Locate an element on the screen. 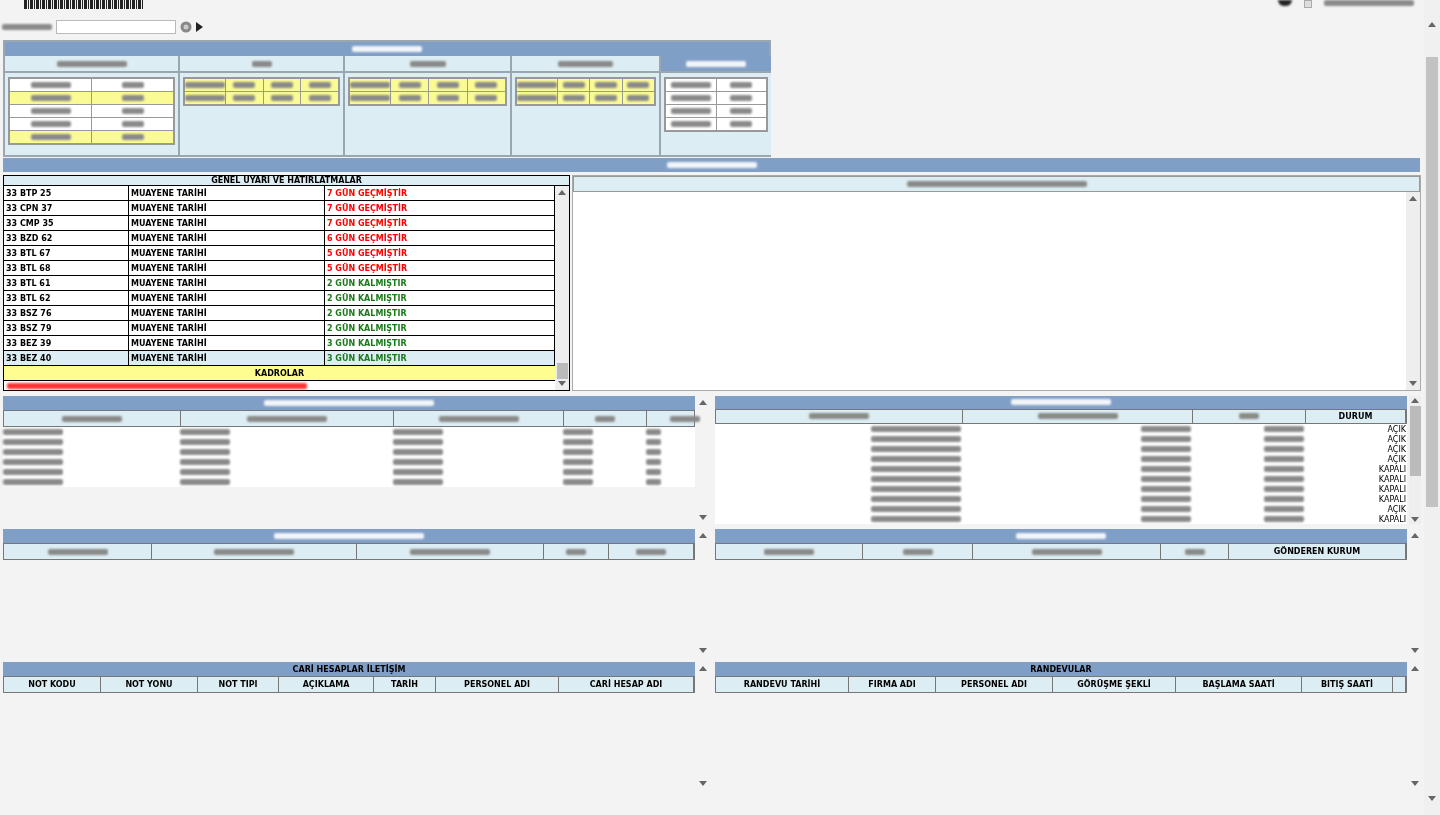 This screenshot has width=1440, height=815. plate-cell: 33 BSZ 76 is located at coordinates (66, 313).